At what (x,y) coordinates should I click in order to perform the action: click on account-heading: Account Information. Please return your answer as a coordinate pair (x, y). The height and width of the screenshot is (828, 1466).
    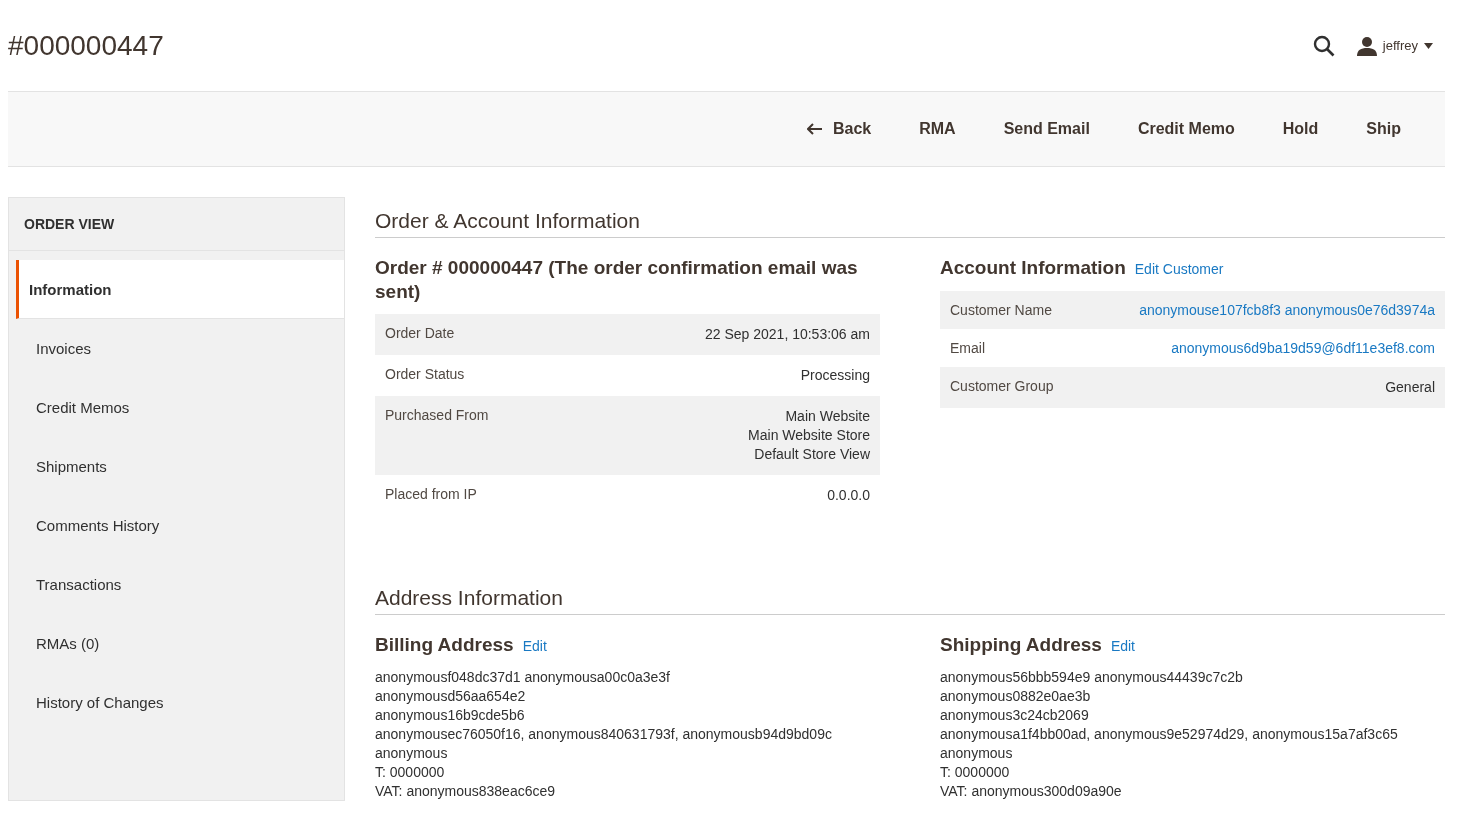
    Looking at the image, I should click on (1033, 268).